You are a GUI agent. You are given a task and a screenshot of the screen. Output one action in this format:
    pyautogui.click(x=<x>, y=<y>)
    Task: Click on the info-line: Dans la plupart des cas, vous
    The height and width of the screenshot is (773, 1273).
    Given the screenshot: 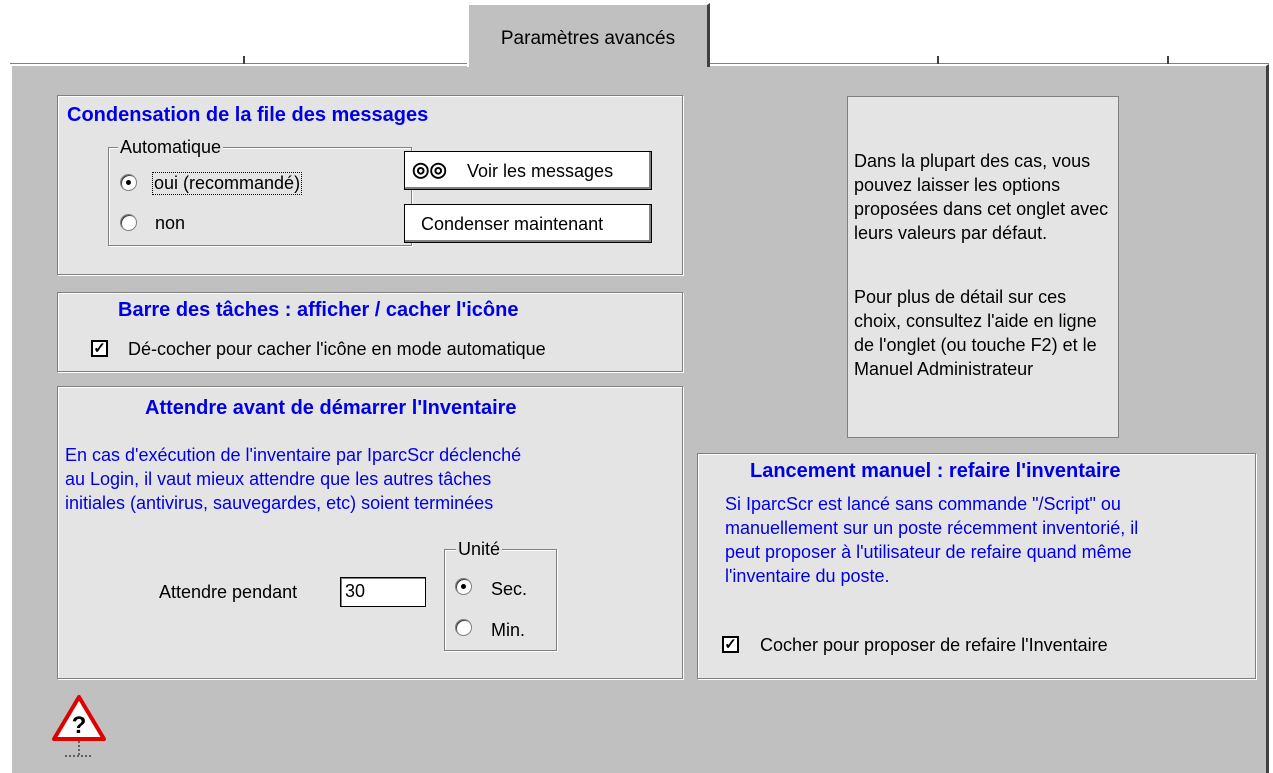 What is the action you would take?
    pyautogui.click(x=972, y=161)
    